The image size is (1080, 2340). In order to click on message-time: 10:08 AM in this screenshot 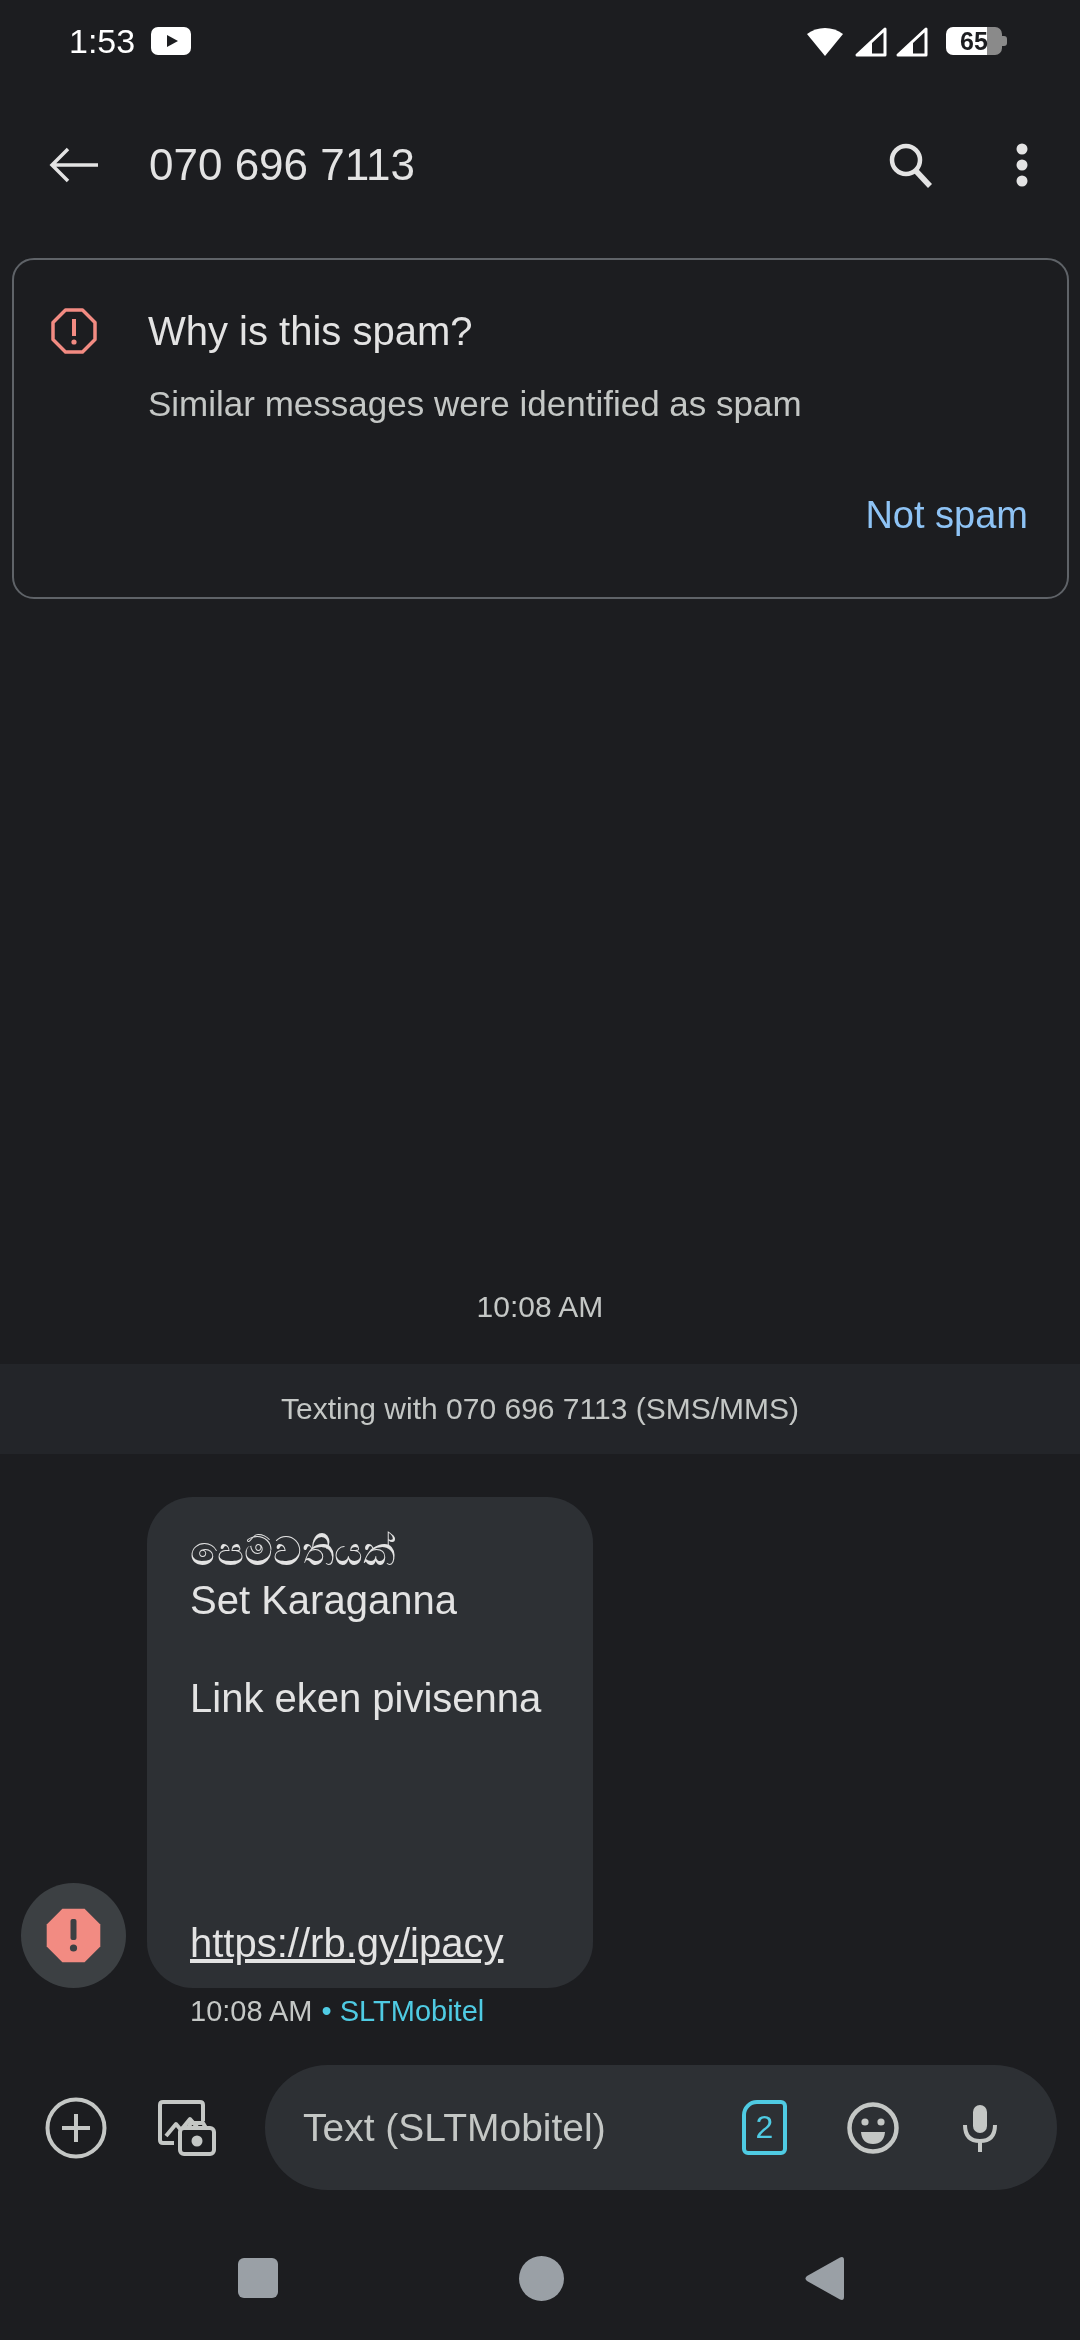, I will do `click(251, 2011)`.